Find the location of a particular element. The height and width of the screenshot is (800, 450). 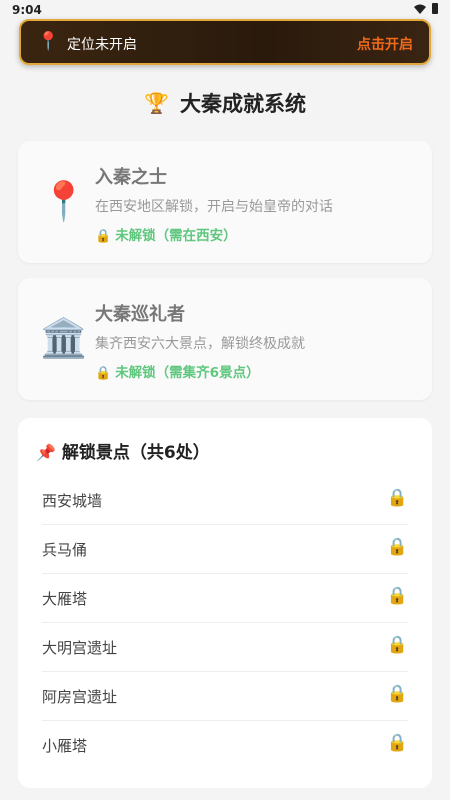

achievement-description: 在西安地区解锁，开启与始皇帝的对话 is located at coordinates (214, 207).